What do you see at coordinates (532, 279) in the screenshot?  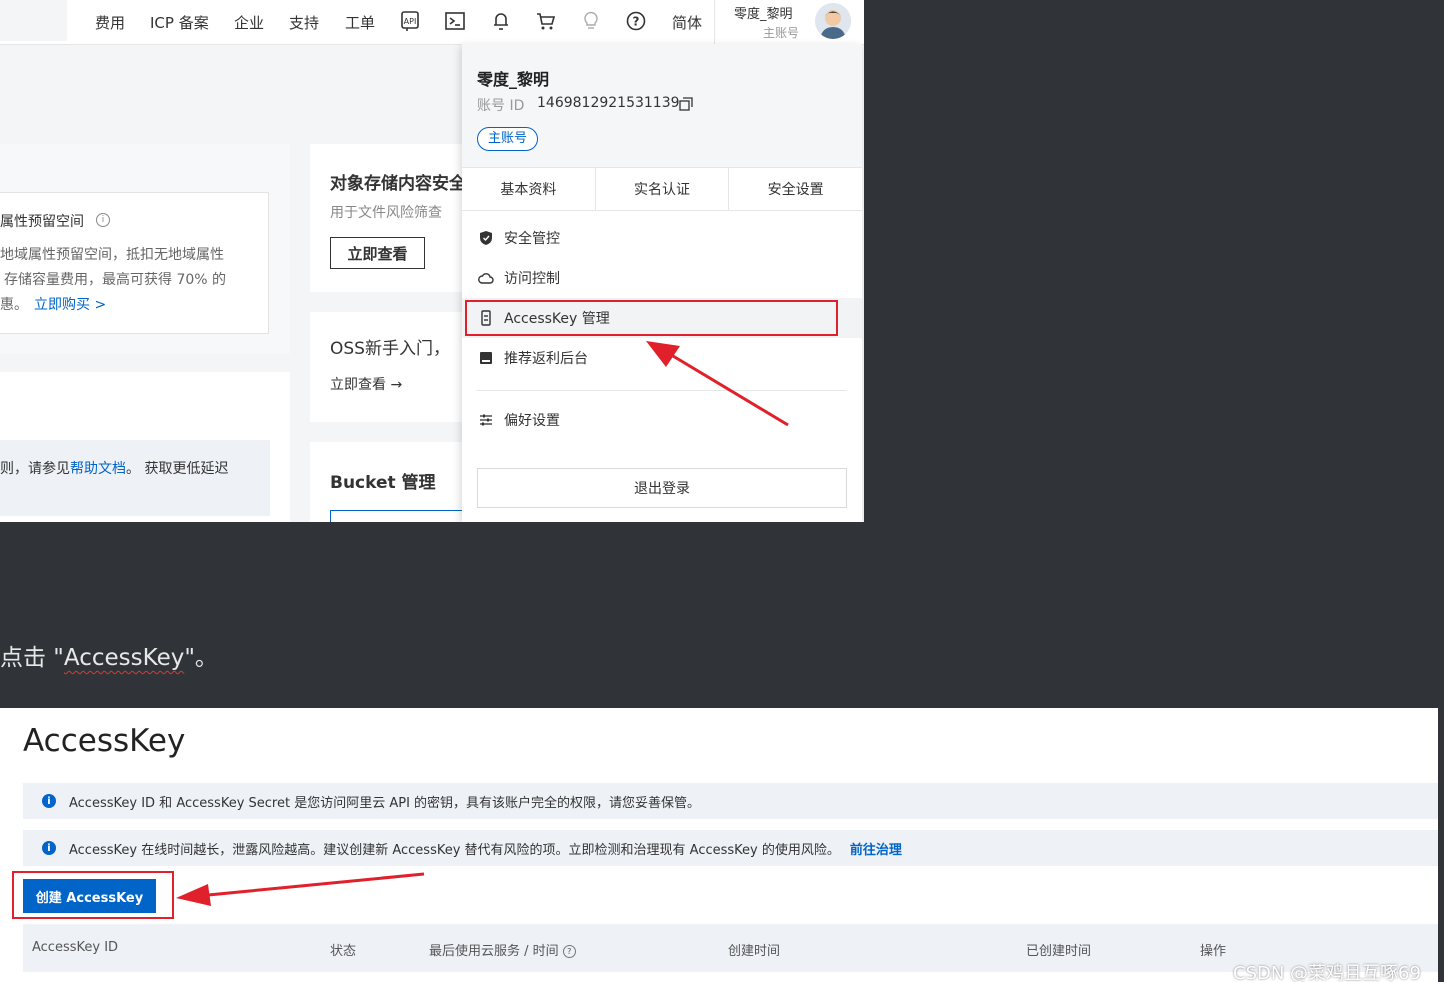 I see `menu-item-label: 访问控制` at bounding box center [532, 279].